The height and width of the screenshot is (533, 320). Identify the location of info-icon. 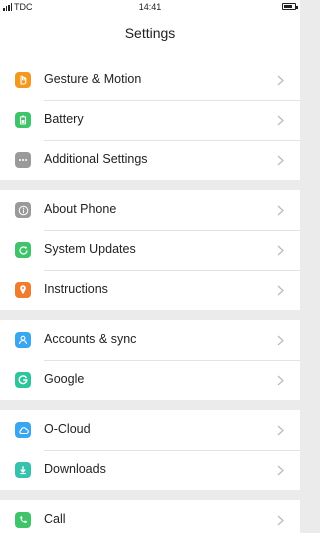
(23, 210).